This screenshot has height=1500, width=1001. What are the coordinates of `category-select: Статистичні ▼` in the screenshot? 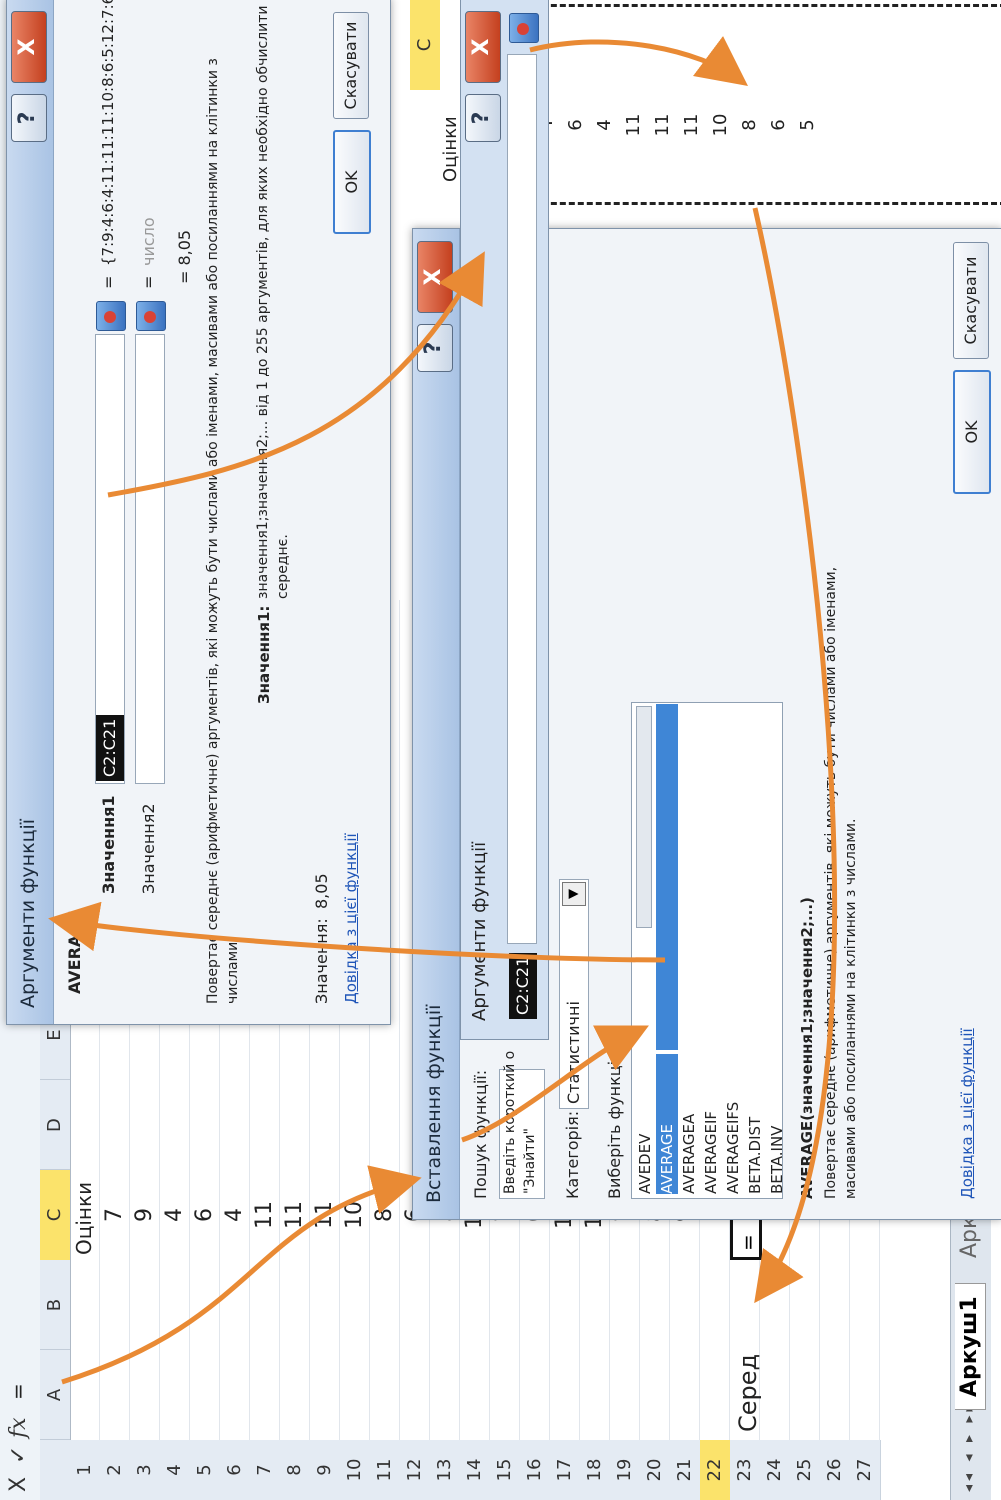 It's located at (574, 994).